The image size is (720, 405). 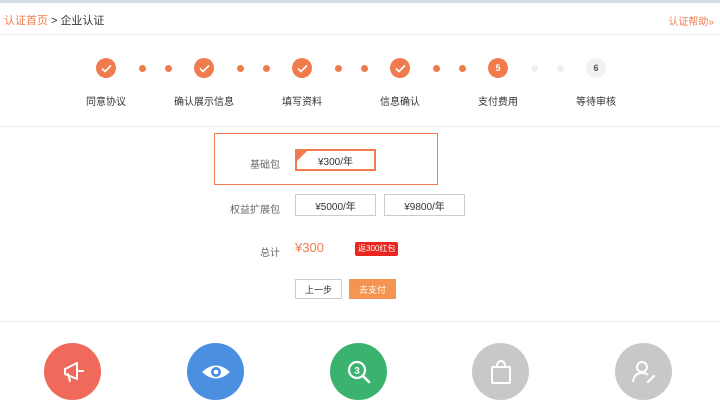 What do you see at coordinates (106, 102) in the screenshot?
I see `step-label: 同意协议` at bounding box center [106, 102].